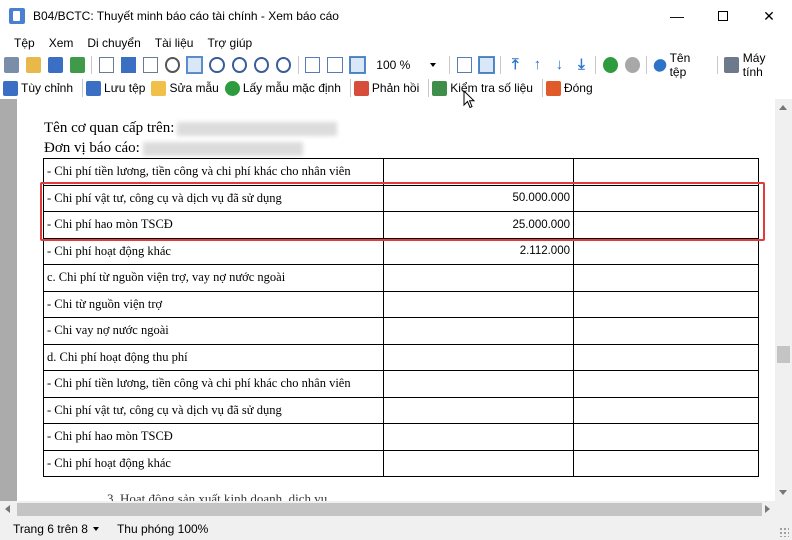 This screenshot has height=540, width=792. I want to click on checklist-icon, so click(440, 88).